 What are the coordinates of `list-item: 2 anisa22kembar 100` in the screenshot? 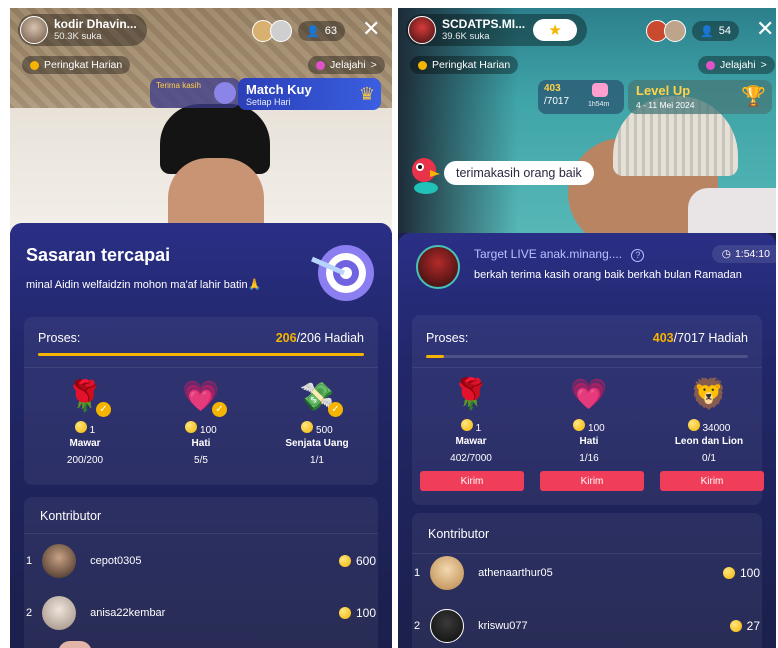 It's located at (201, 613).